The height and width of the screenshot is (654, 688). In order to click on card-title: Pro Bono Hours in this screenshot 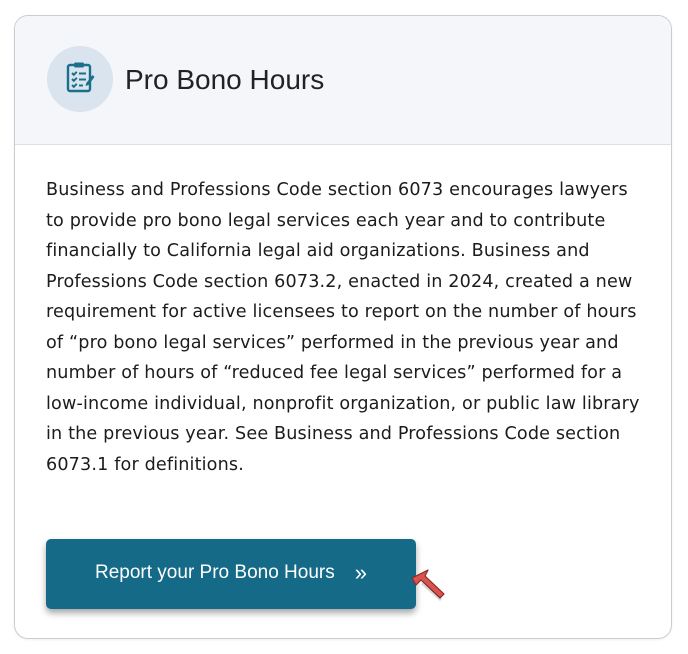, I will do `click(225, 79)`.